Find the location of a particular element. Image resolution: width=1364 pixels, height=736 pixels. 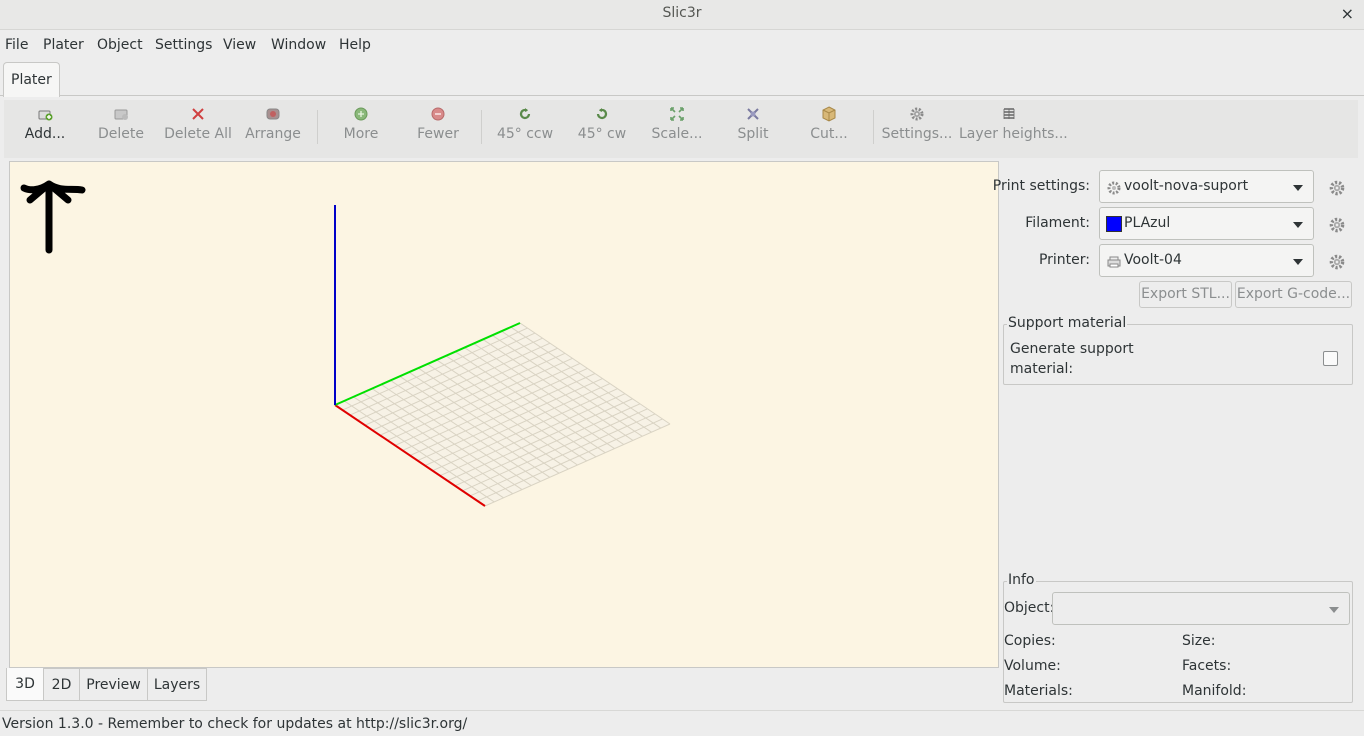

copies-label: Copies: is located at coordinates (1030, 641).